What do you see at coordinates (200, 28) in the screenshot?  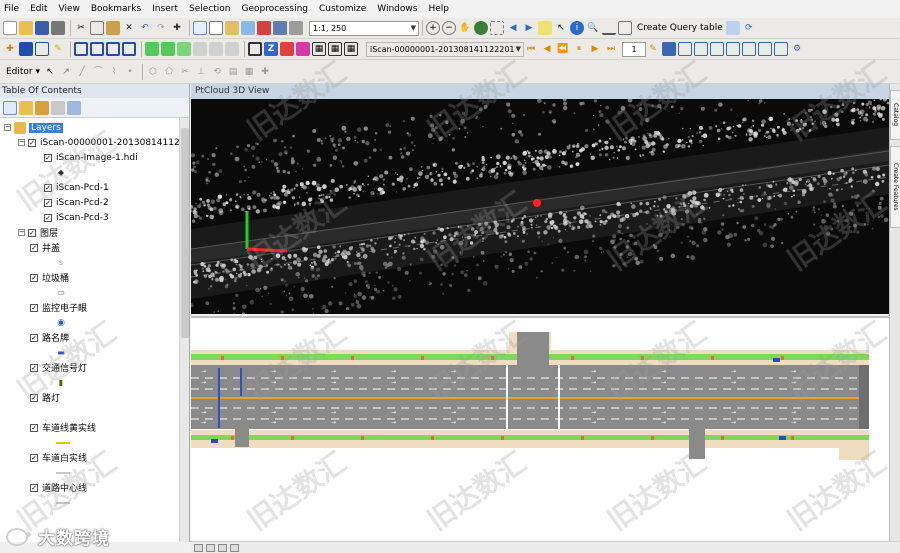 I see `editor-toolbar-icon` at bounding box center [200, 28].